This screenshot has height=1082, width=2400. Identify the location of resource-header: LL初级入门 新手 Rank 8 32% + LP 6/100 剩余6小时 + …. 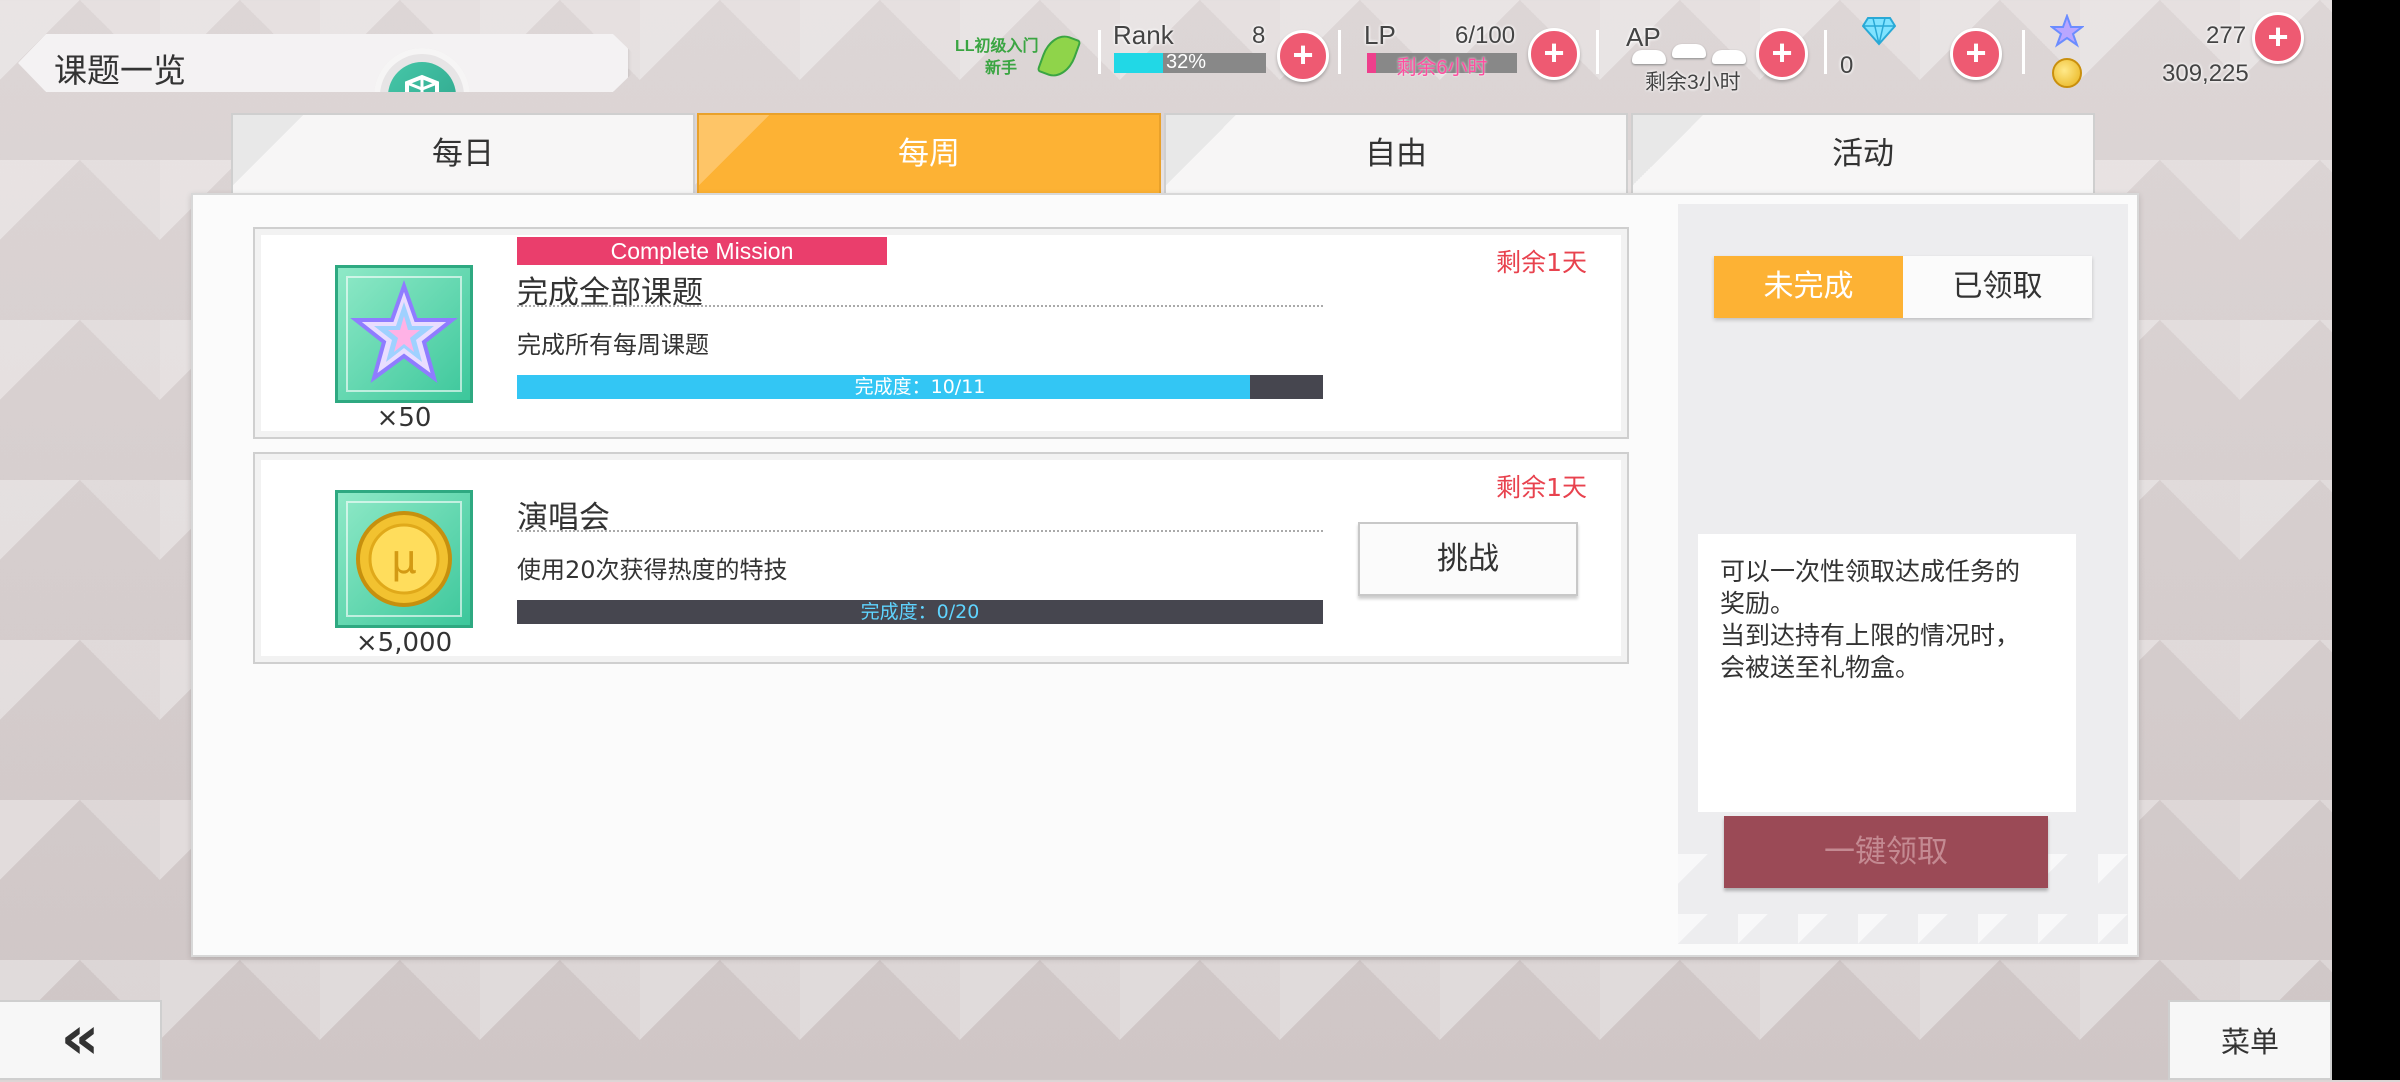
(1166, 55).